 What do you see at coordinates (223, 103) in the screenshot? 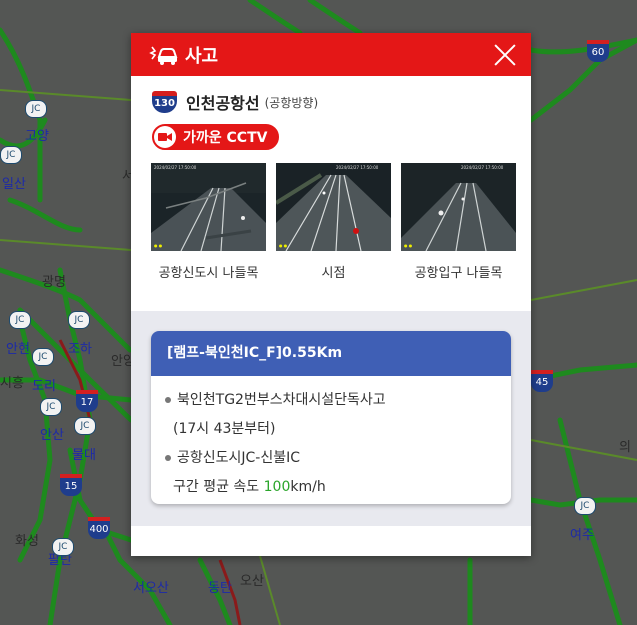
I see `road-name: 인천공항선` at bounding box center [223, 103].